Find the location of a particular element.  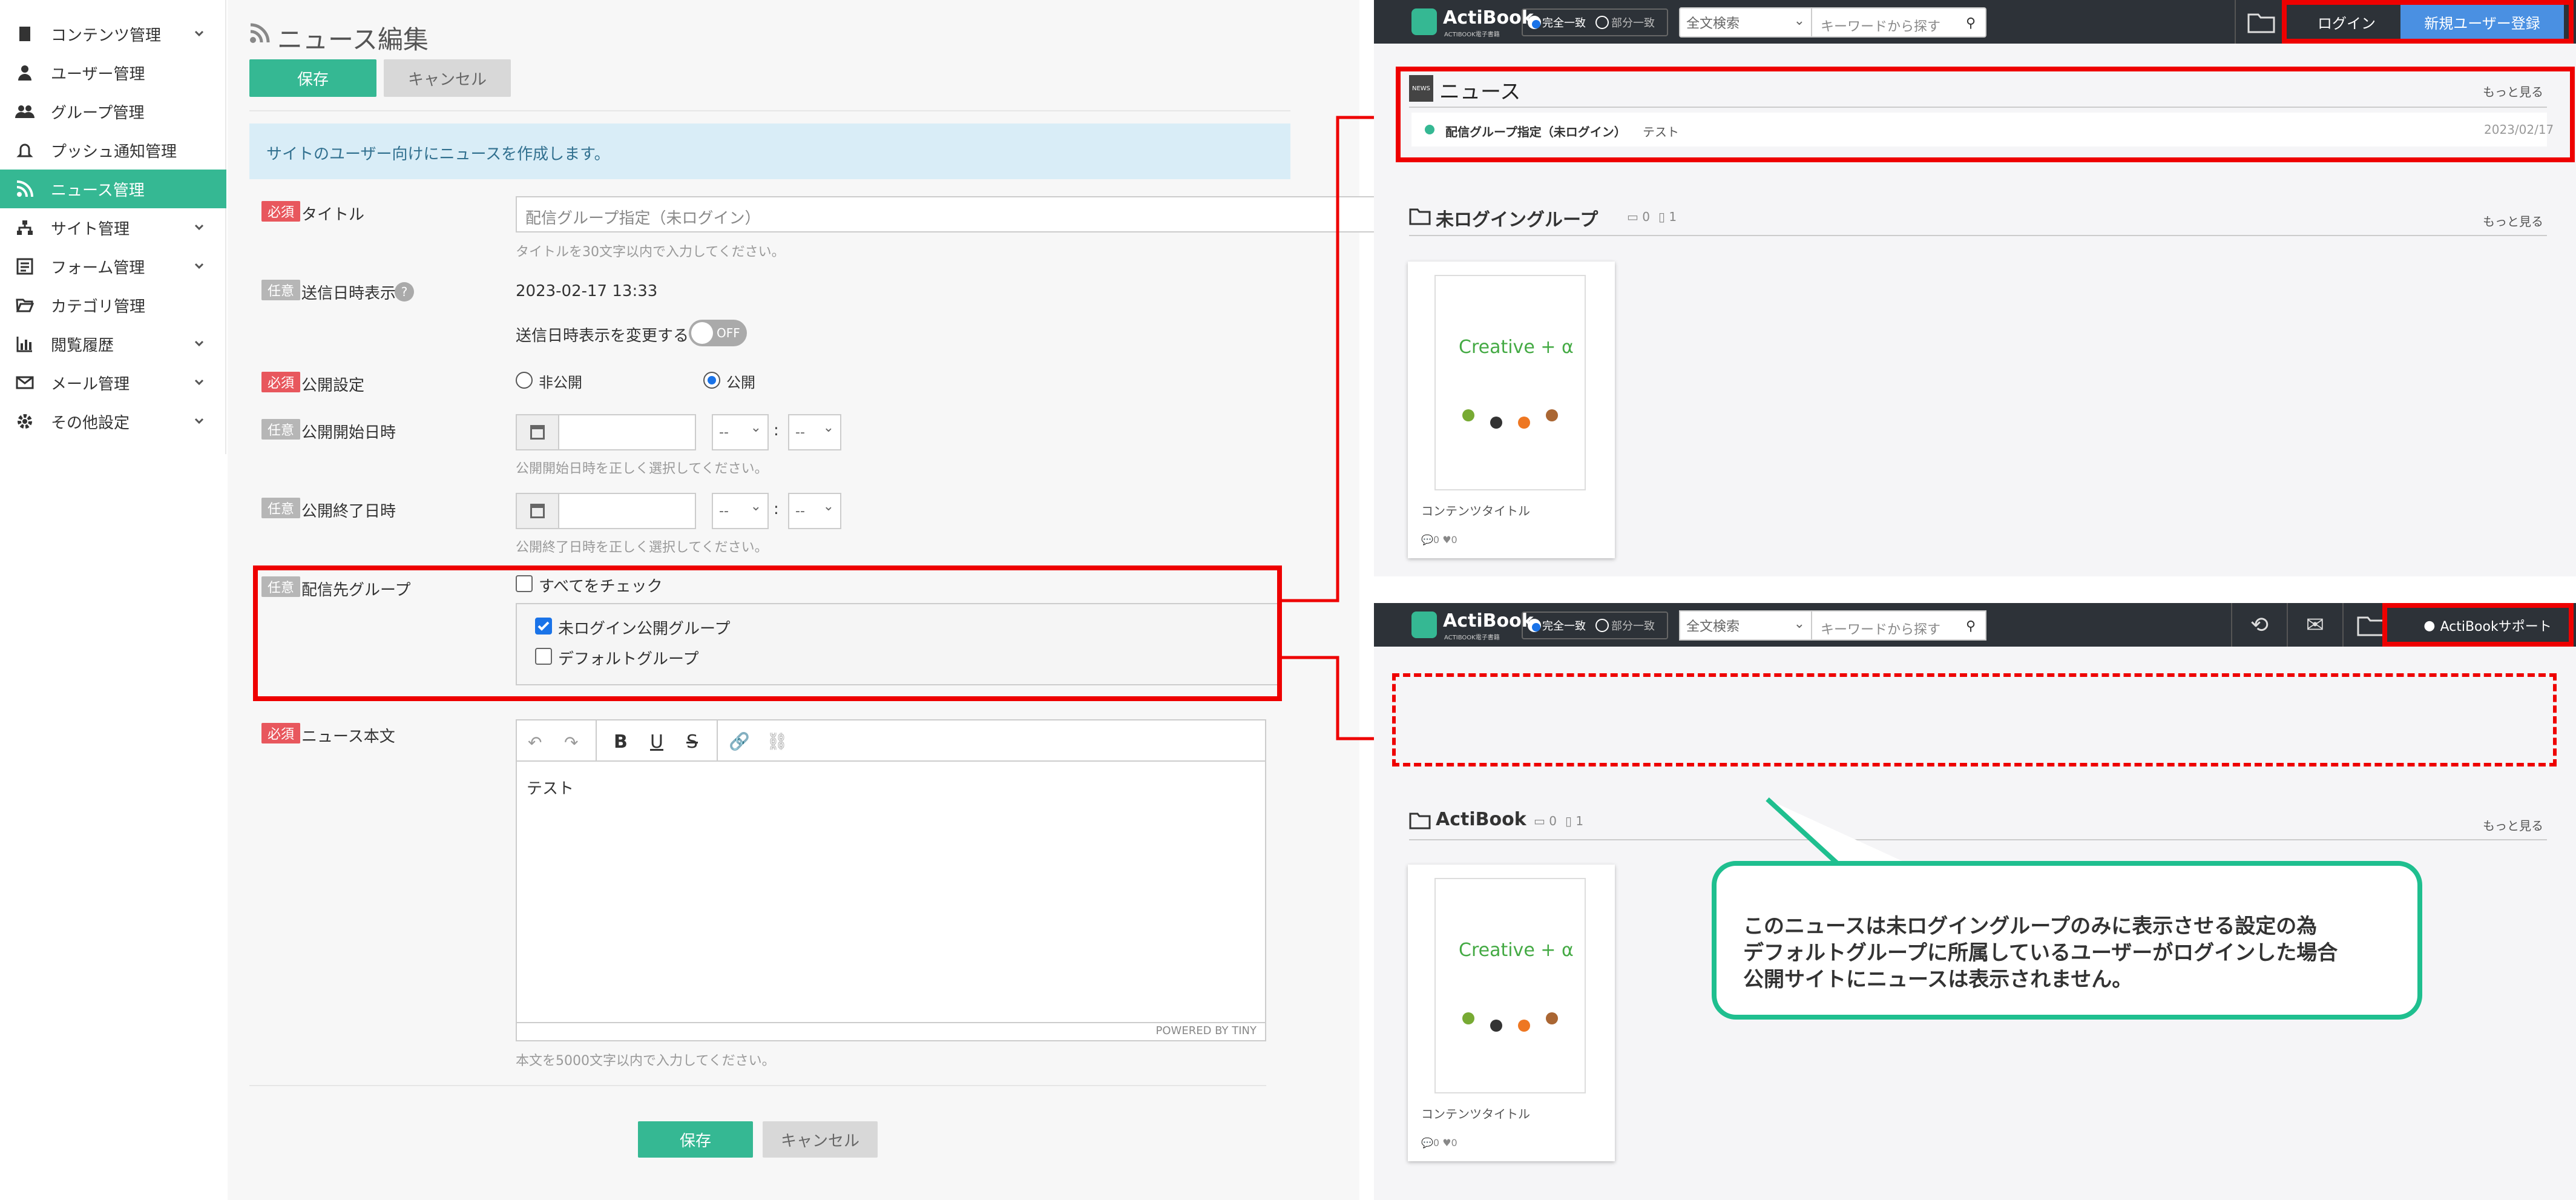

title-help: タイトルを30文字以内で入力してください。 is located at coordinates (650, 252).